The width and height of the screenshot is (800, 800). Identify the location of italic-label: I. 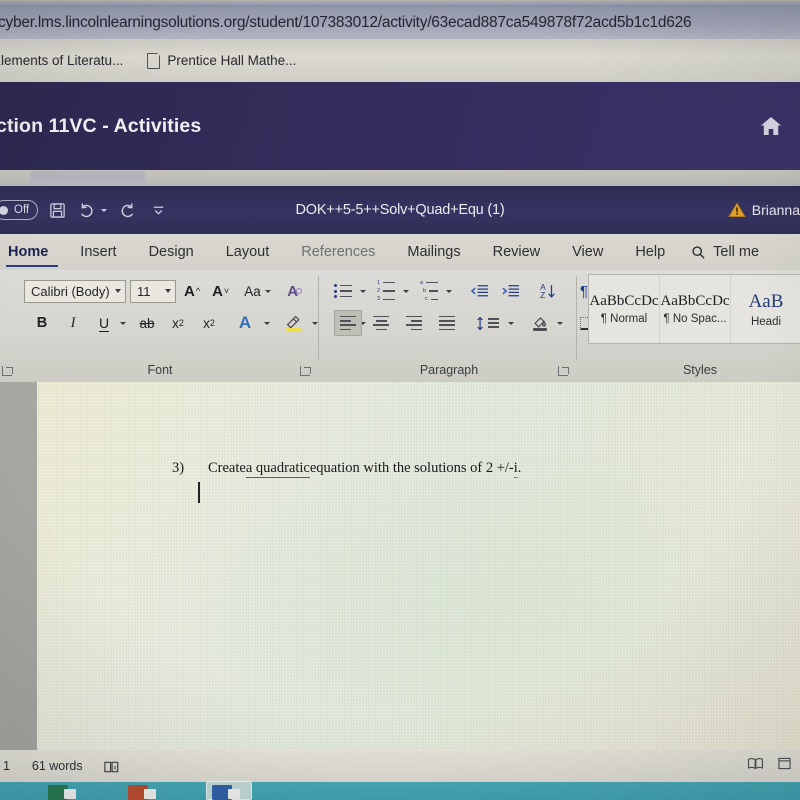
(73, 322).